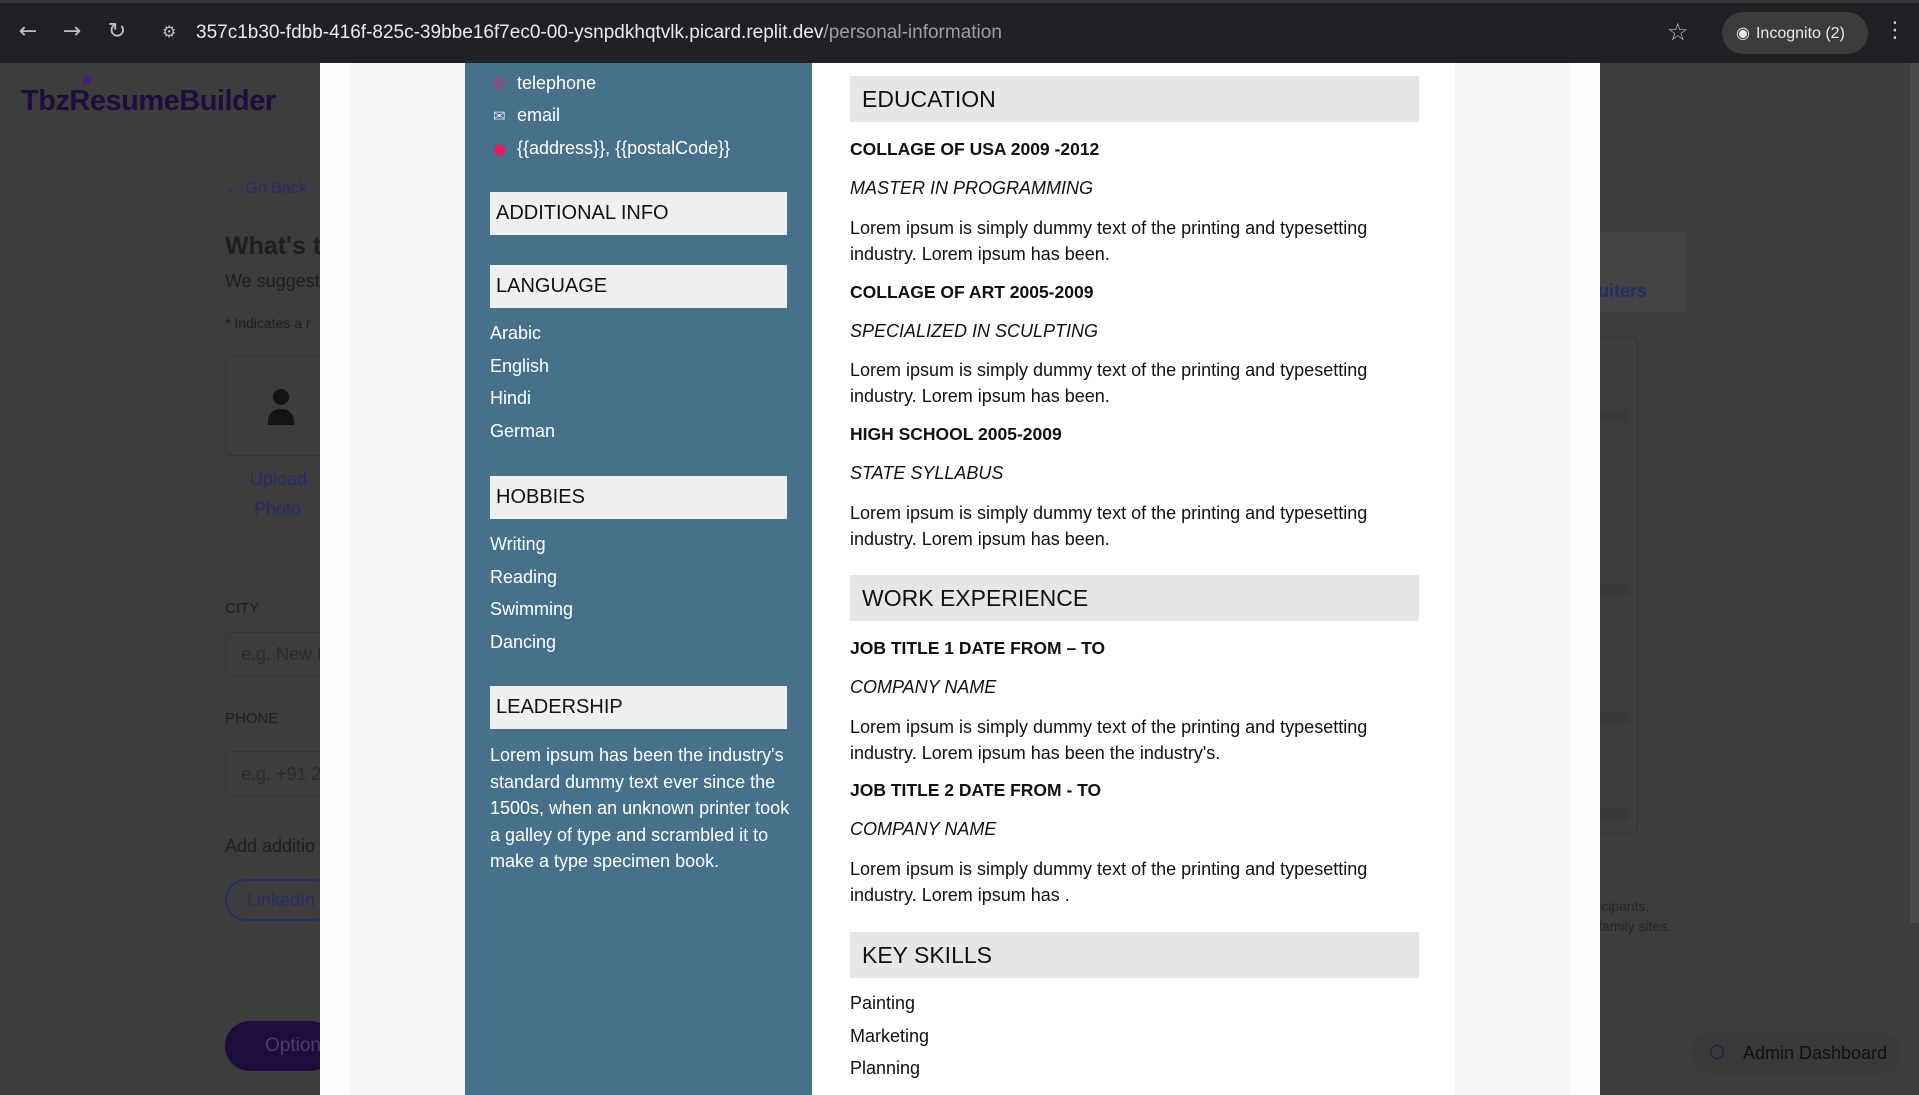  What do you see at coordinates (518, 544) in the screenshot?
I see `hobby-item: Writing` at bounding box center [518, 544].